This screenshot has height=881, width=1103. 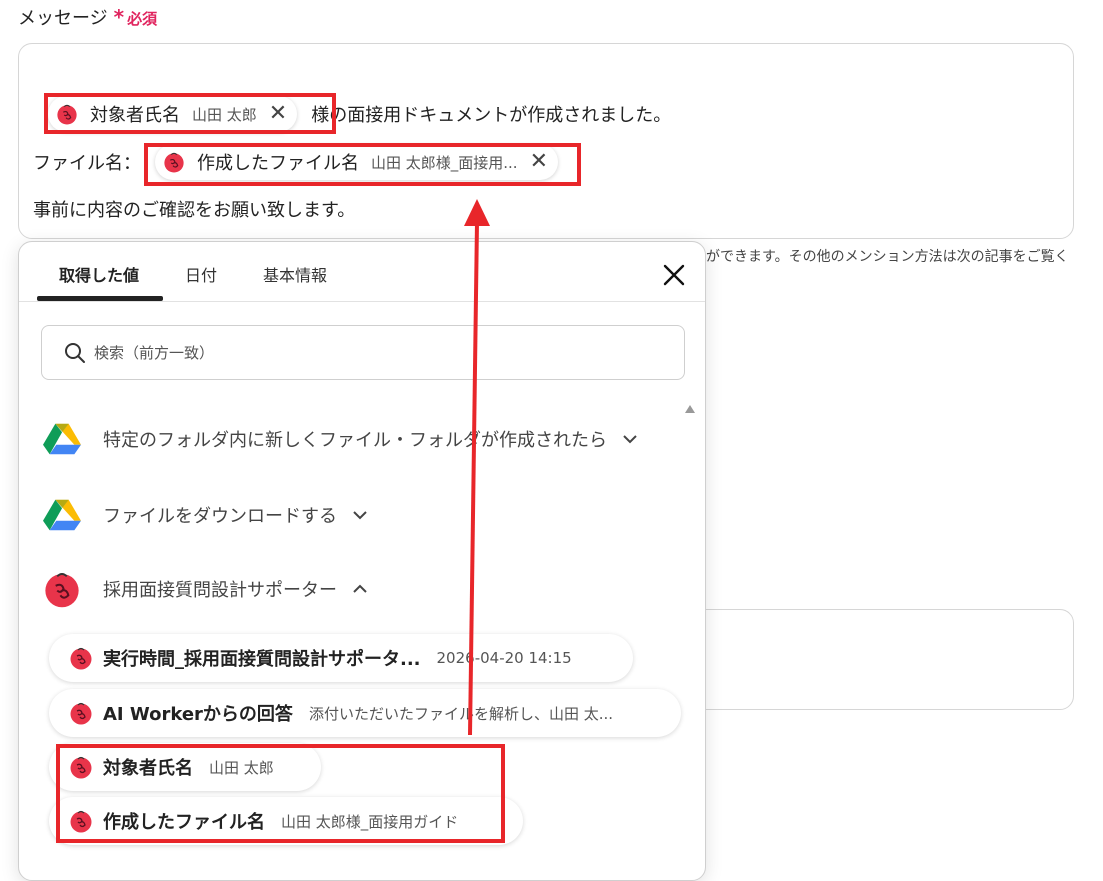 I want to click on scroll-up-arrow, so click(x=690, y=409).